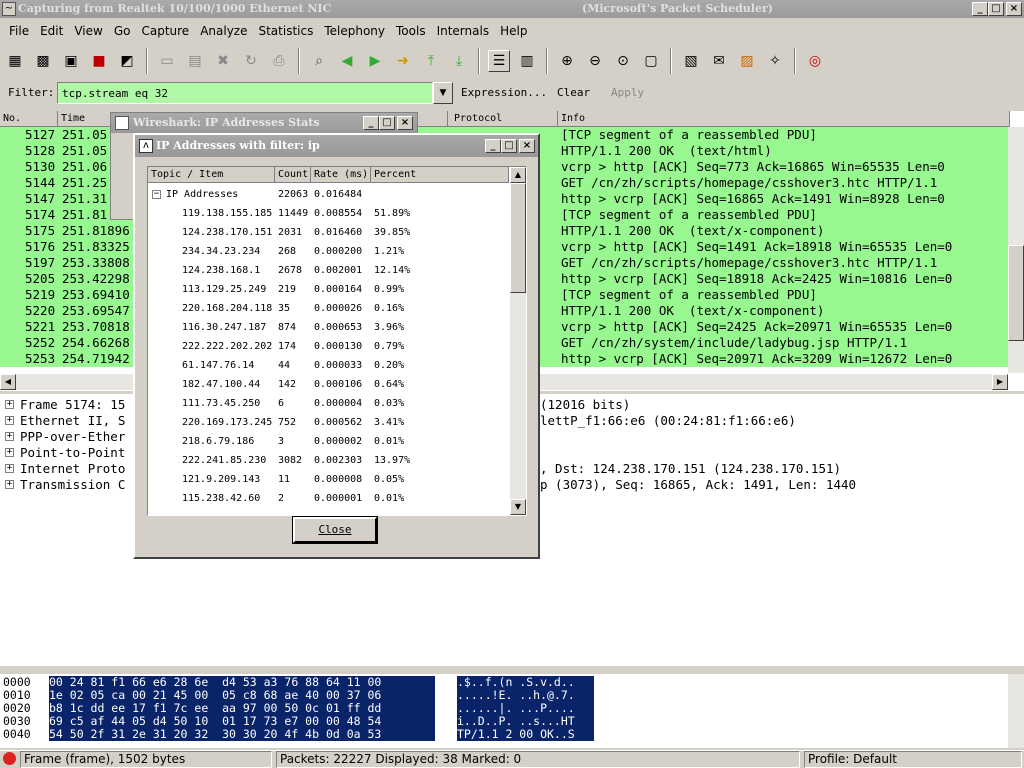 Image resolution: width=1024 pixels, height=768 pixels. What do you see at coordinates (595, 61) in the screenshot?
I see `zoom-out-icon: ⊖` at bounding box center [595, 61].